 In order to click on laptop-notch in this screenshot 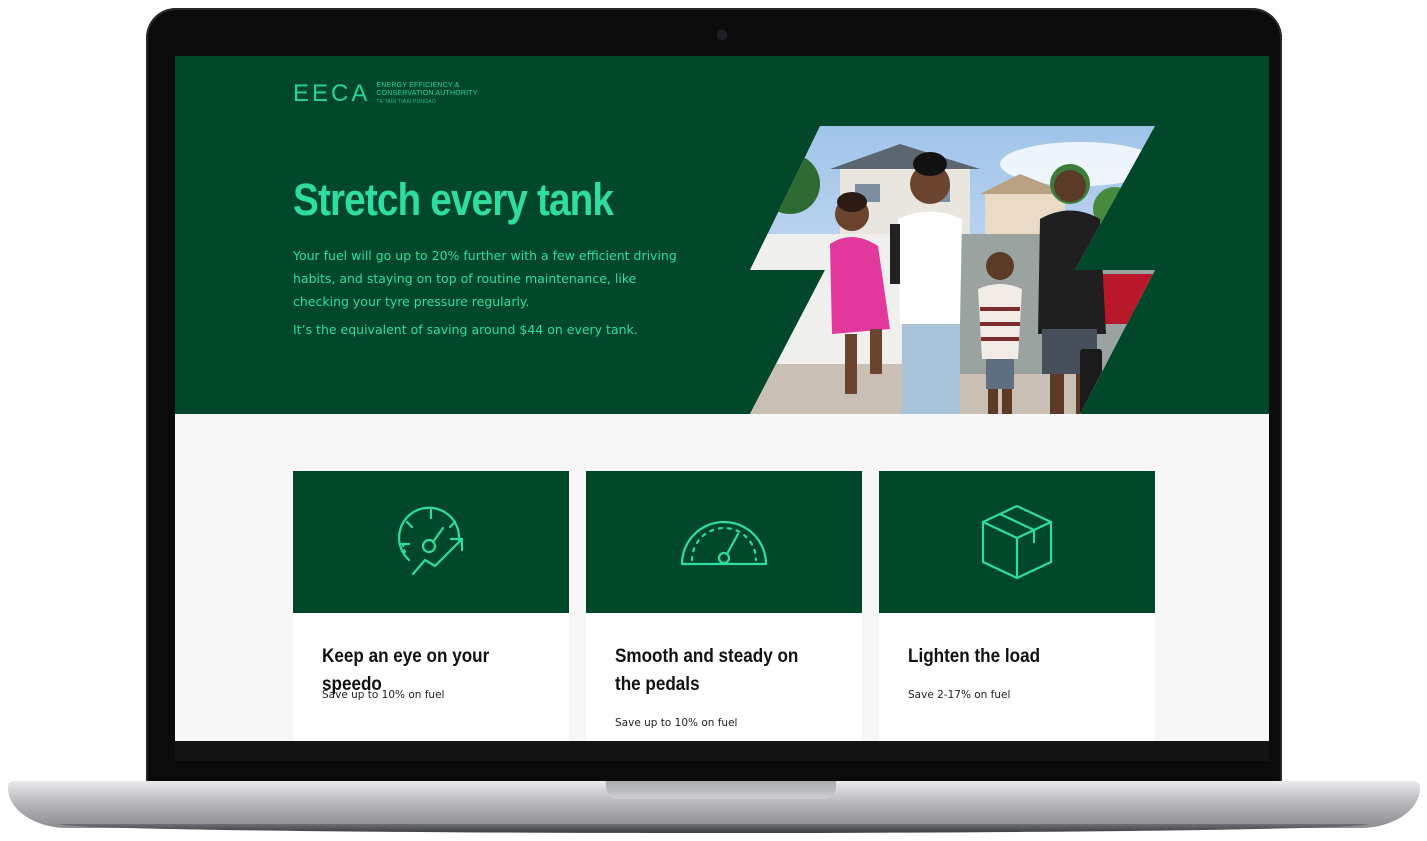, I will do `click(721, 790)`.